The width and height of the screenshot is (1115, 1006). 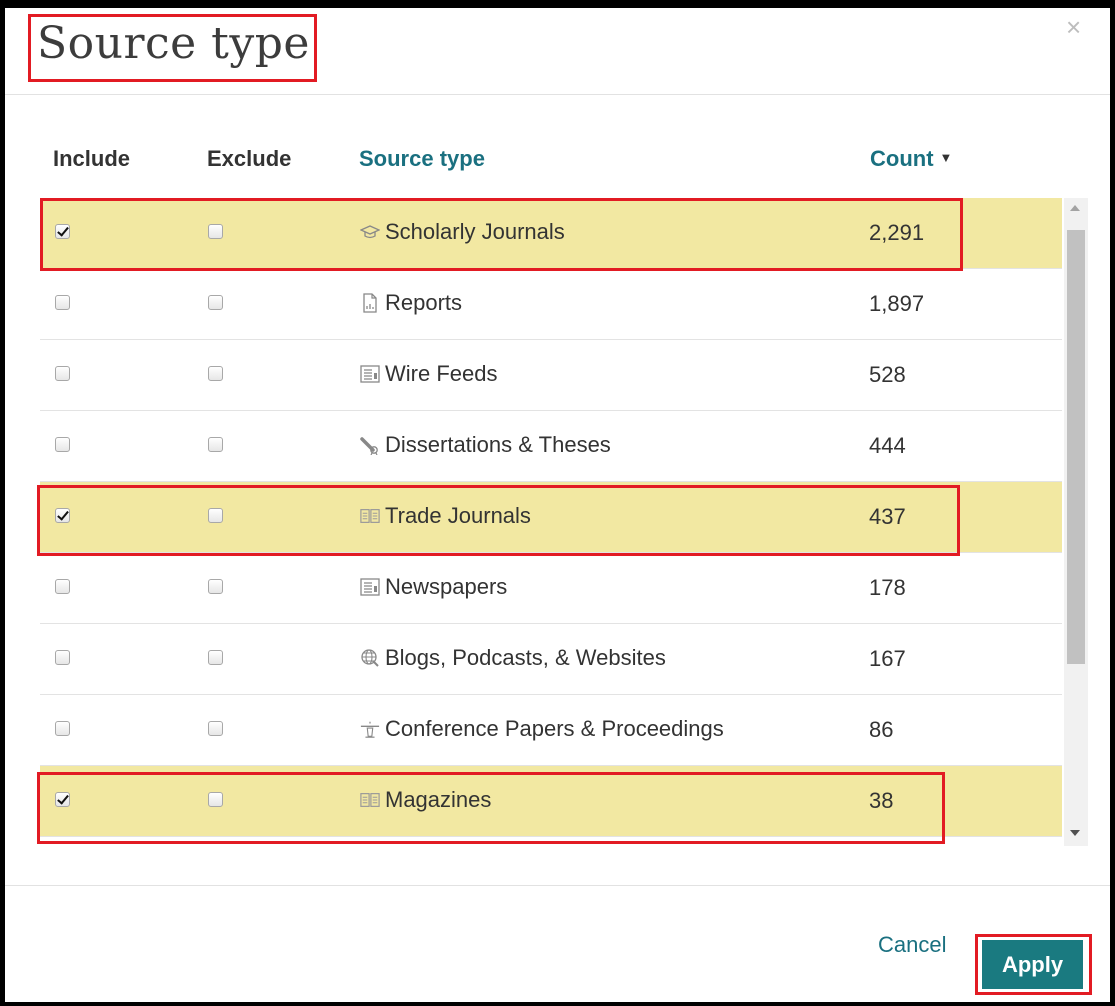 What do you see at coordinates (370, 374) in the screenshot?
I see `wire-feed-icon` at bounding box center [370, 374].